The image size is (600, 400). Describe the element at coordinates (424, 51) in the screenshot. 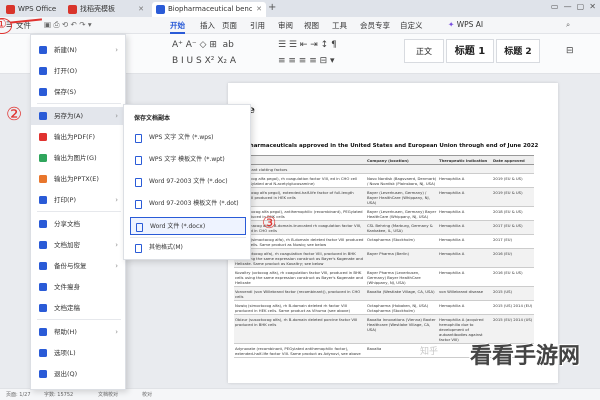

I see `style-normal: 正文` at that location.